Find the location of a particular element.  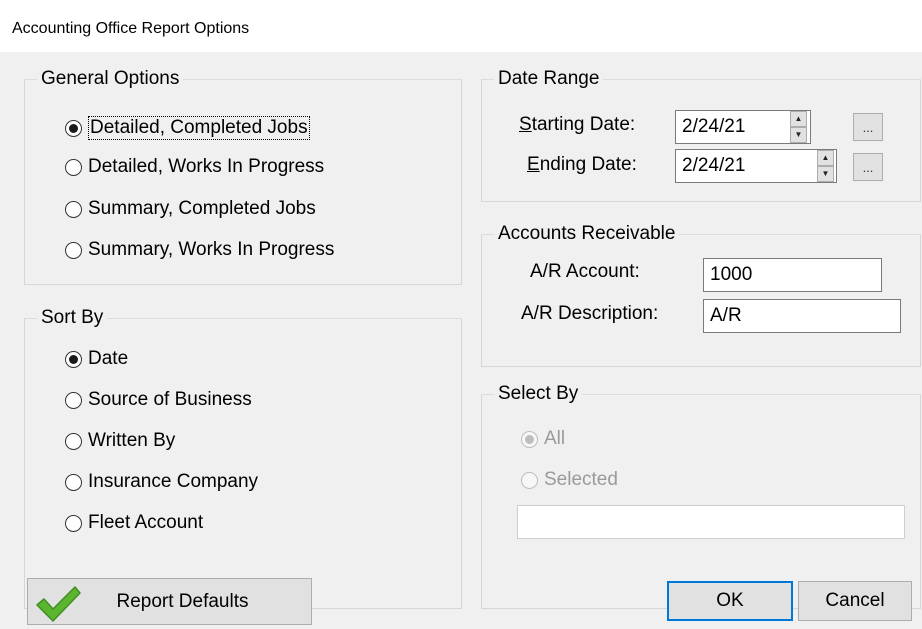

radio-detailed-completed-jobs: Detailed, Completed Jobs is located at coordinates (187, 128).